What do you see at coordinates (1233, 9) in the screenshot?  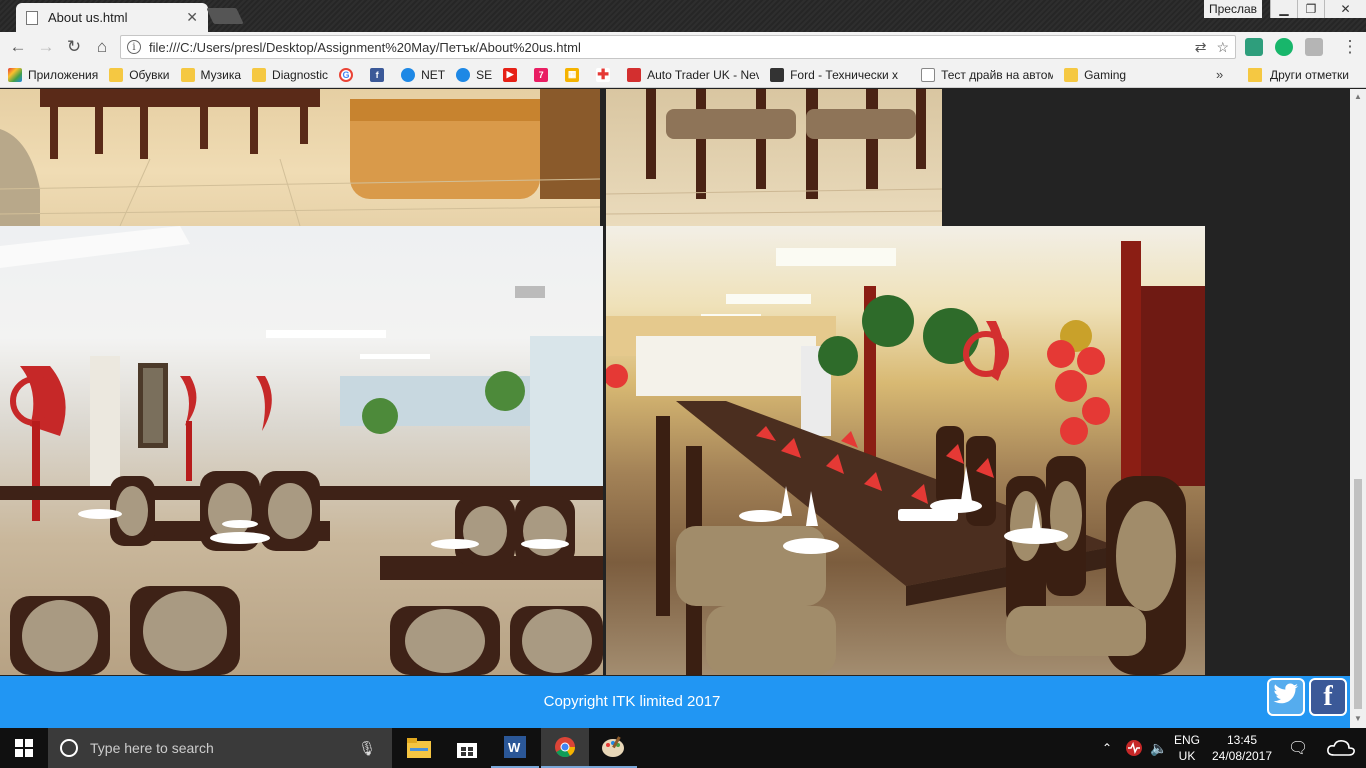 I see `profile-button: Преслав` at bounding box center [1233, 9].